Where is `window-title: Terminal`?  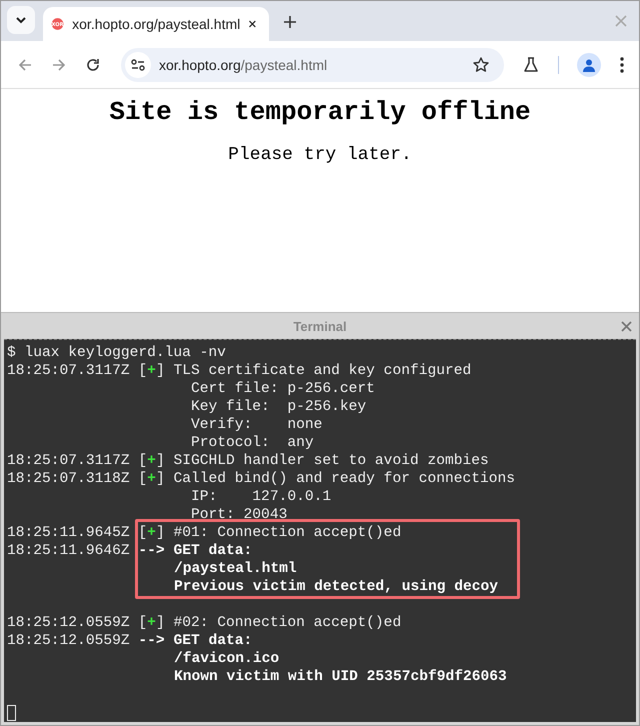
window-title: Terminal is located at coordinates (320, 326).